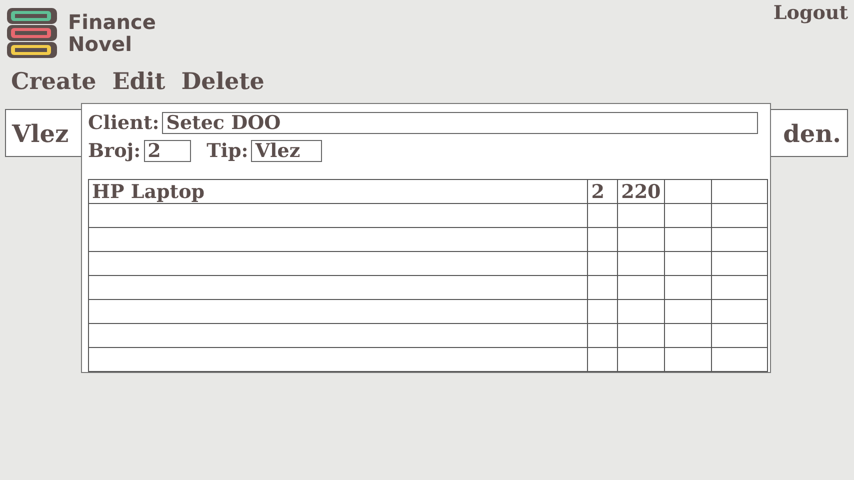 This screenshot has width=854, height=480. I want to click on type-label: Tip:, so click(227, 151).